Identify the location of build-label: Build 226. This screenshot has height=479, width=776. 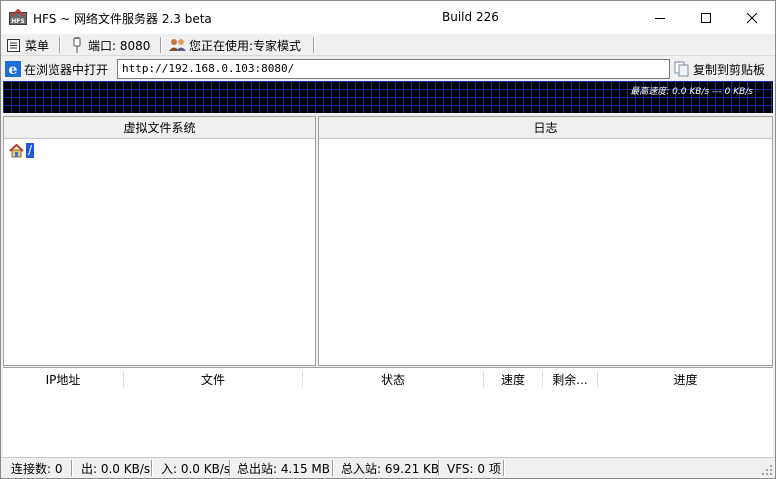
(470, 17).